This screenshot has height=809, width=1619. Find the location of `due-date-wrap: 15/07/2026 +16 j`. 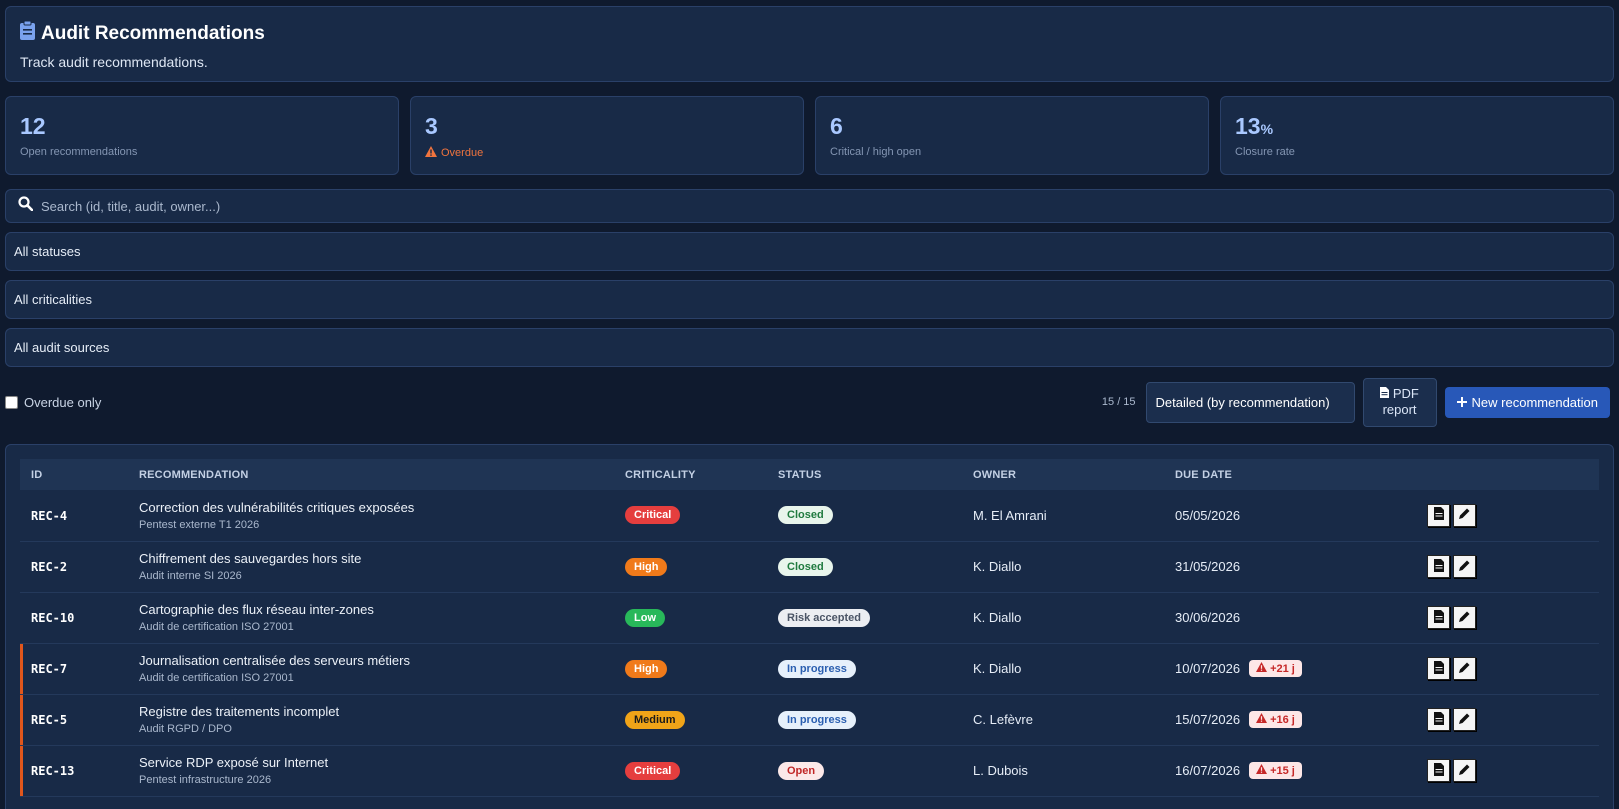

due-date-wrap: 15/07/2026 +16 j is located at coordinates (1295, 719).